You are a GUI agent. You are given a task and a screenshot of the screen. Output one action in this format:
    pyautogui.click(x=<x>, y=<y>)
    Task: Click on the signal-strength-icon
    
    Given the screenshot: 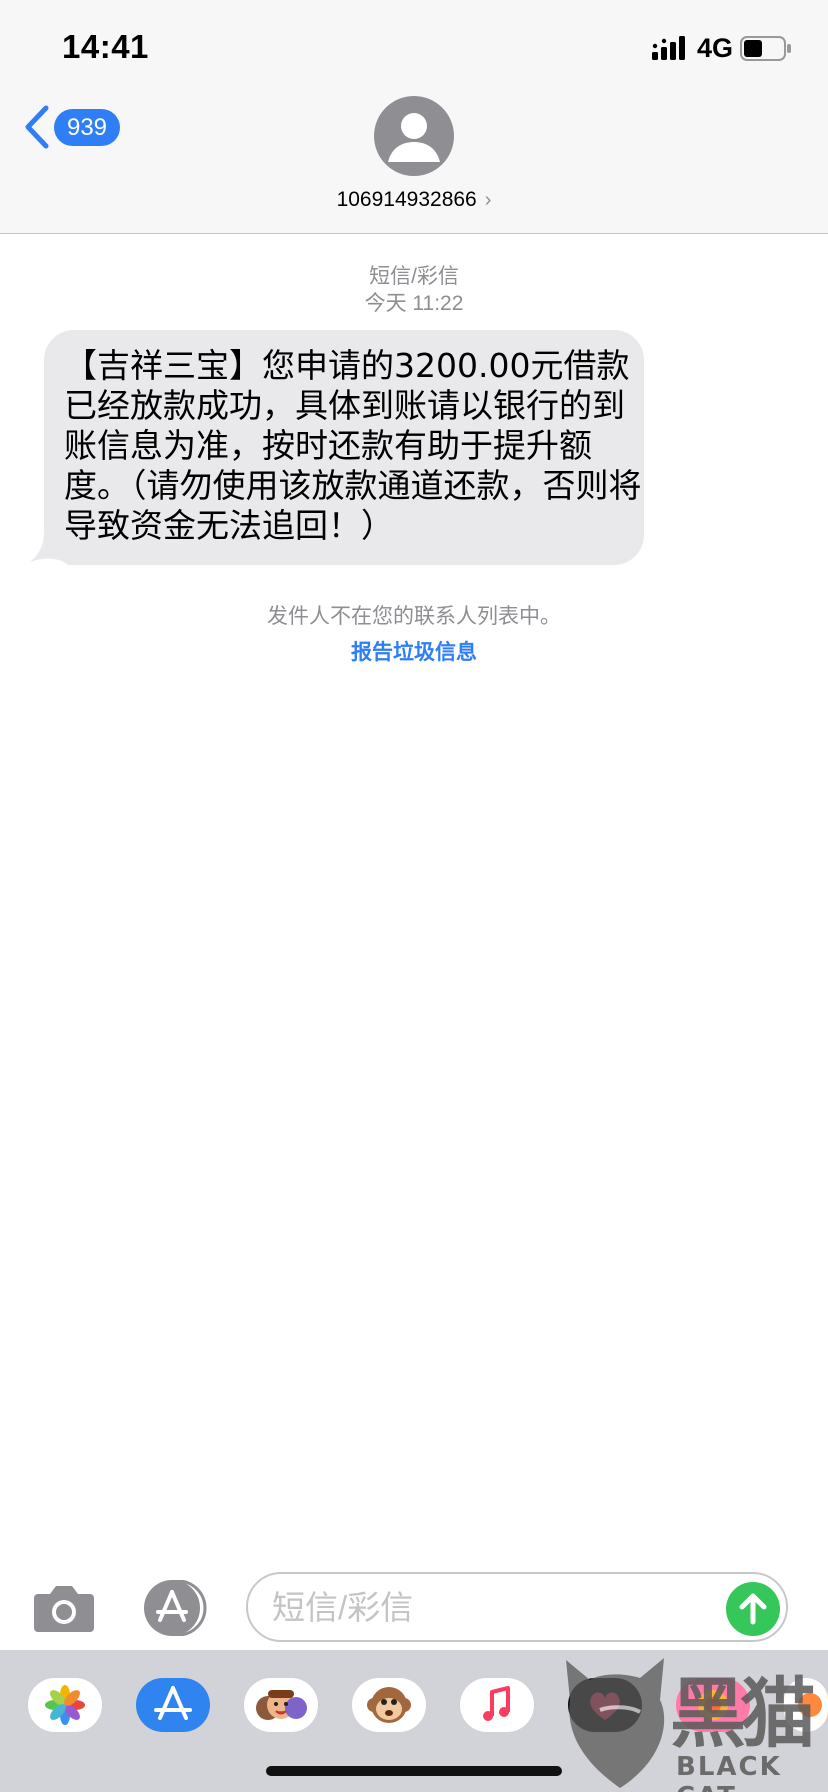 What is the action you would take?
    pyautogui.click(x=668, y=48)
    